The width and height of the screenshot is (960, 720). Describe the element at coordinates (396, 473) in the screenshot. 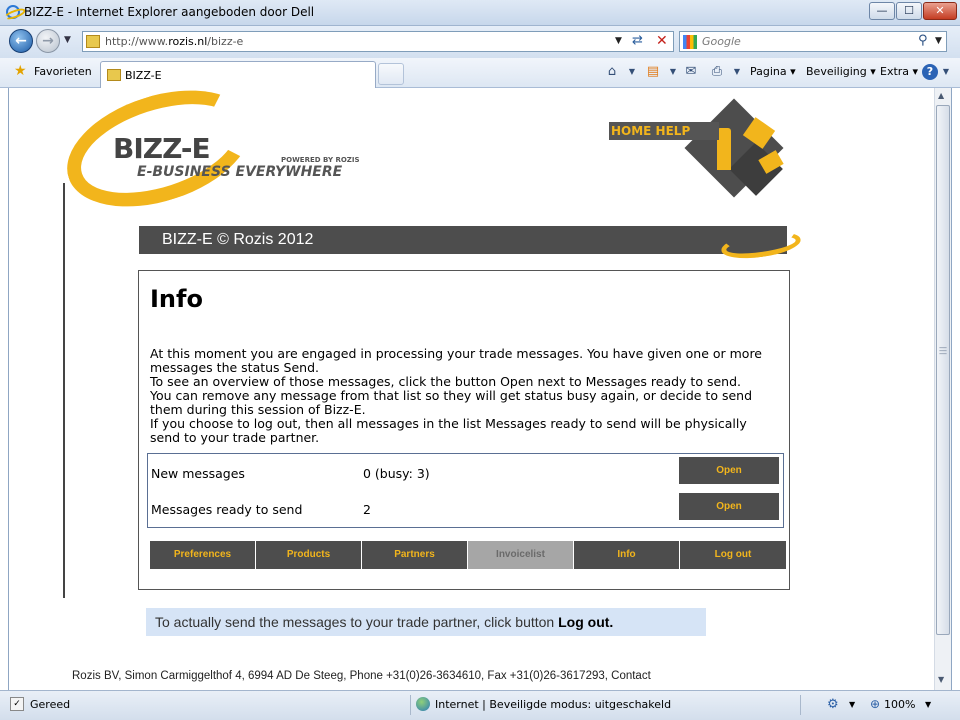

I see `new-messages-value: 0 (busy: 3)` at that location.